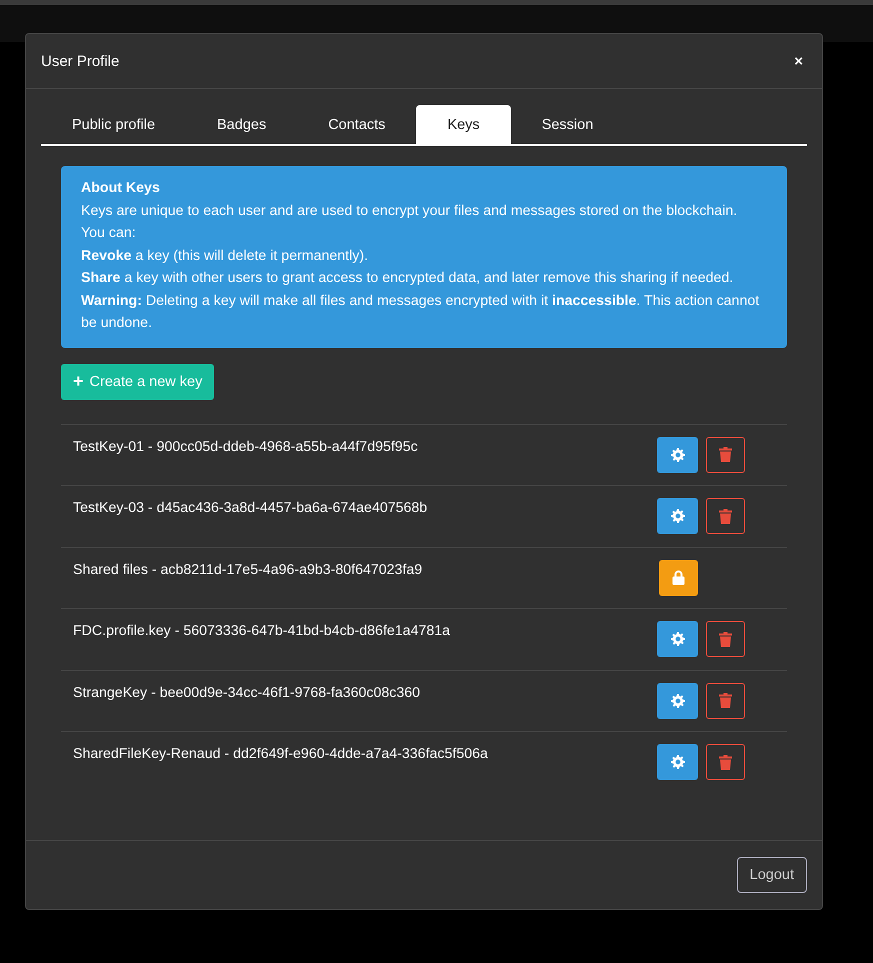 This screenshot has width=873, height=963. What do you see at coordinates (250, 508) in the screenshot?
I see `key-label: TestKey-03 - d45ac436-3a8d-4457-ba6a-674ae407568b` at bounding box center [250, 508].